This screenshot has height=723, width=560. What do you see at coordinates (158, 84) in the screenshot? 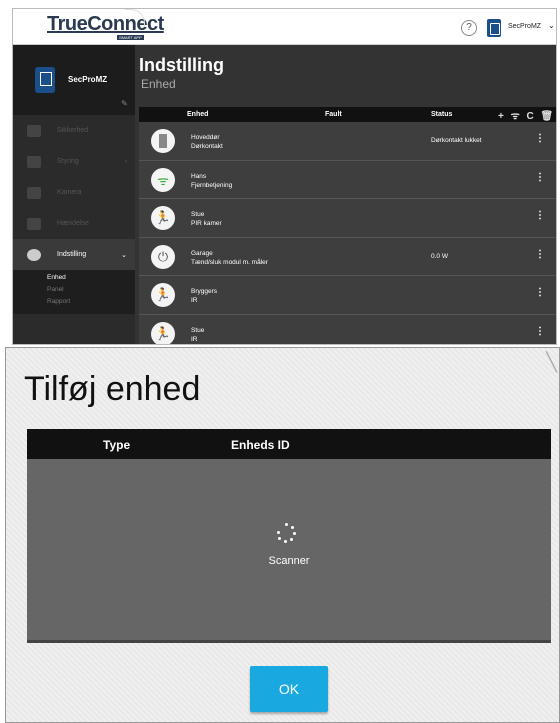
I see `page-subtitle: Enhed` at bounding box center [158, 84].